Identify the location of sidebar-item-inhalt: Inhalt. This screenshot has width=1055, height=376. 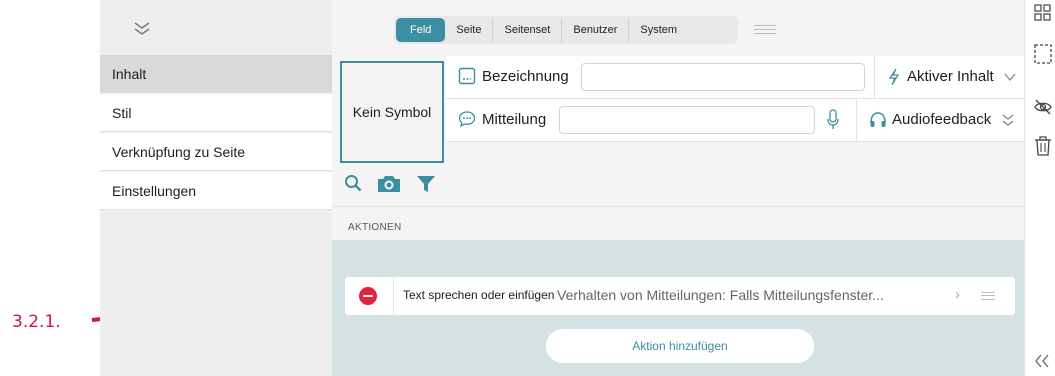
(216, 74).